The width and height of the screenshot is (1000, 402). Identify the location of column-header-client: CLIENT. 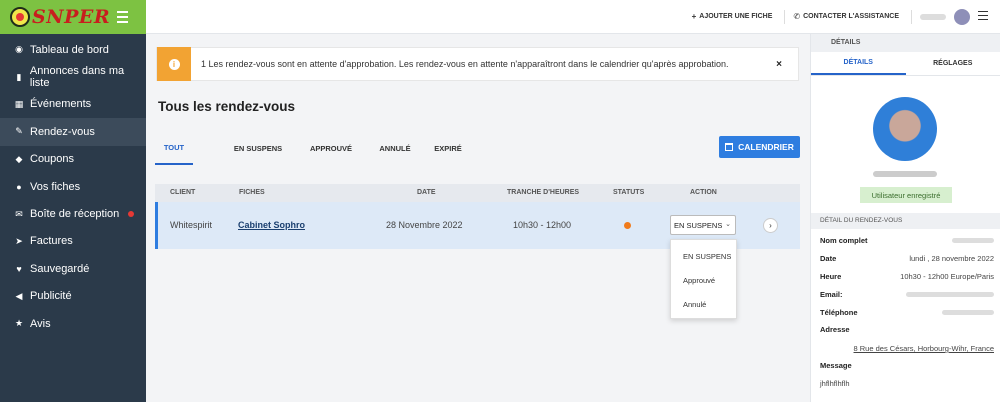
(183, 192).